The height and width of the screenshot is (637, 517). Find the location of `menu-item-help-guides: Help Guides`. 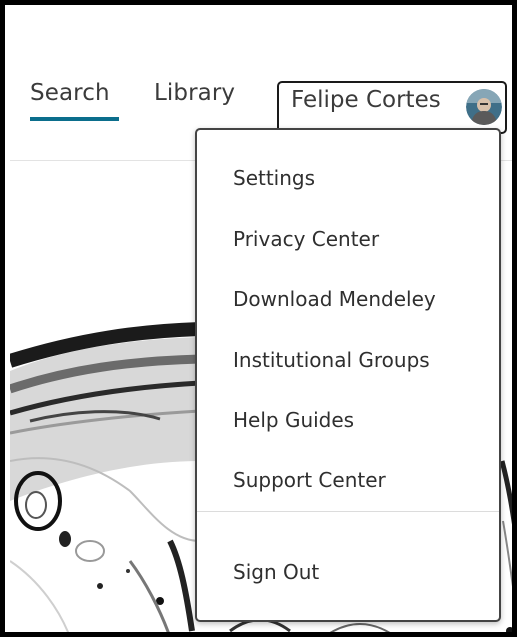

menu-item-help-guides: Help Guides is located at coordinates (293, 420).